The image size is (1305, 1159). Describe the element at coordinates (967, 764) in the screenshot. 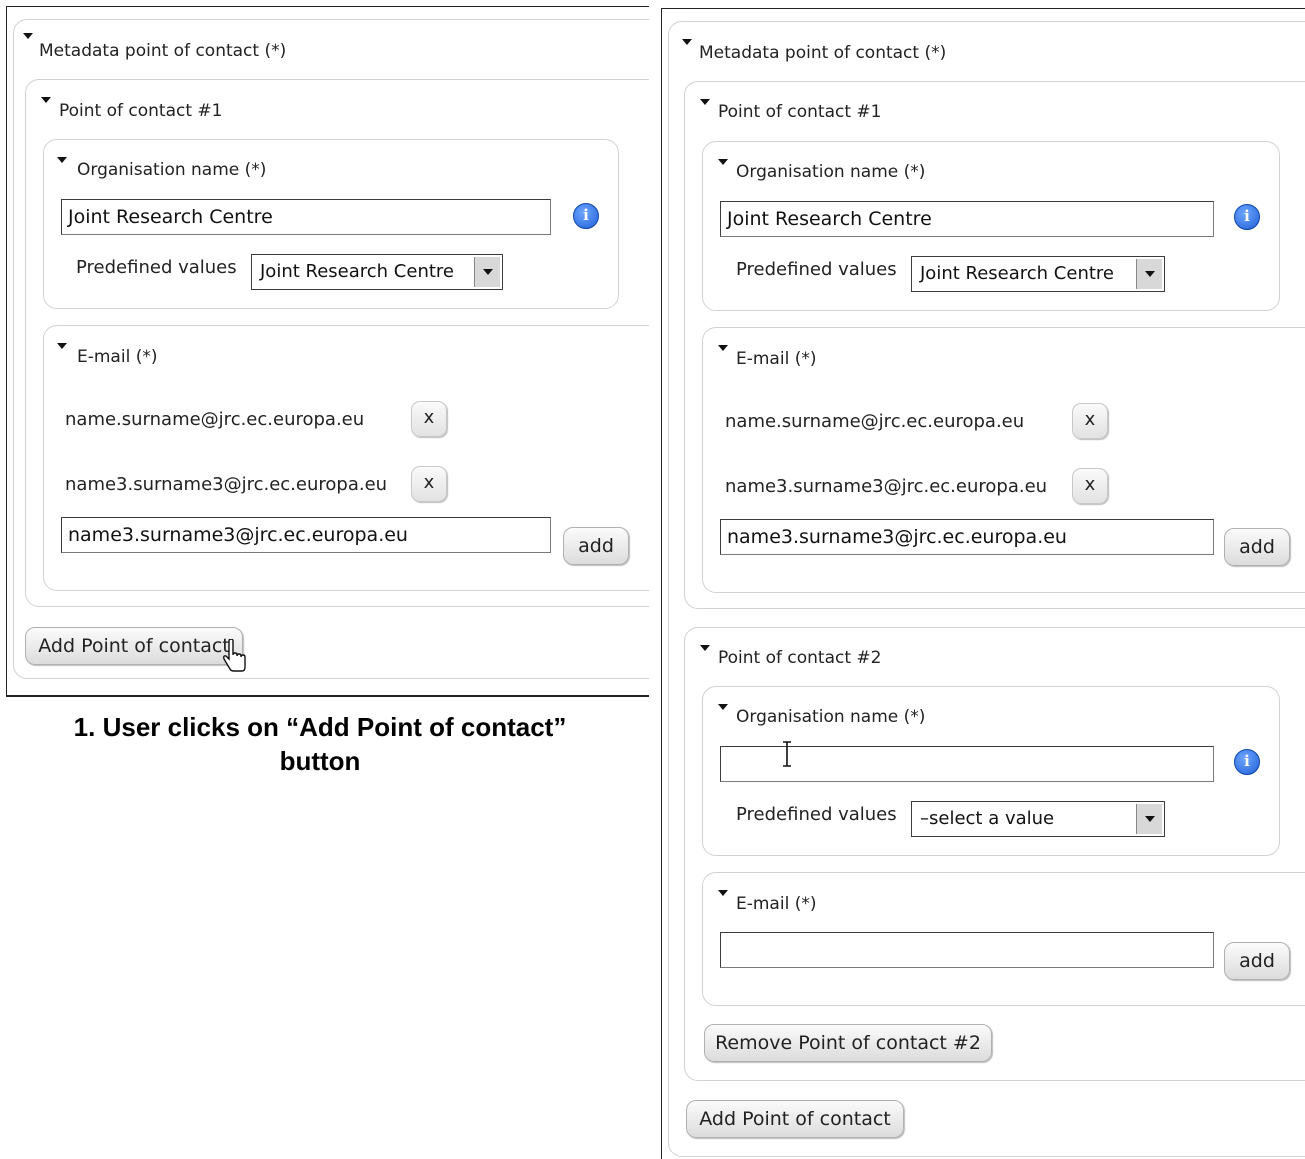

I see `organisation-name-input` at that location.